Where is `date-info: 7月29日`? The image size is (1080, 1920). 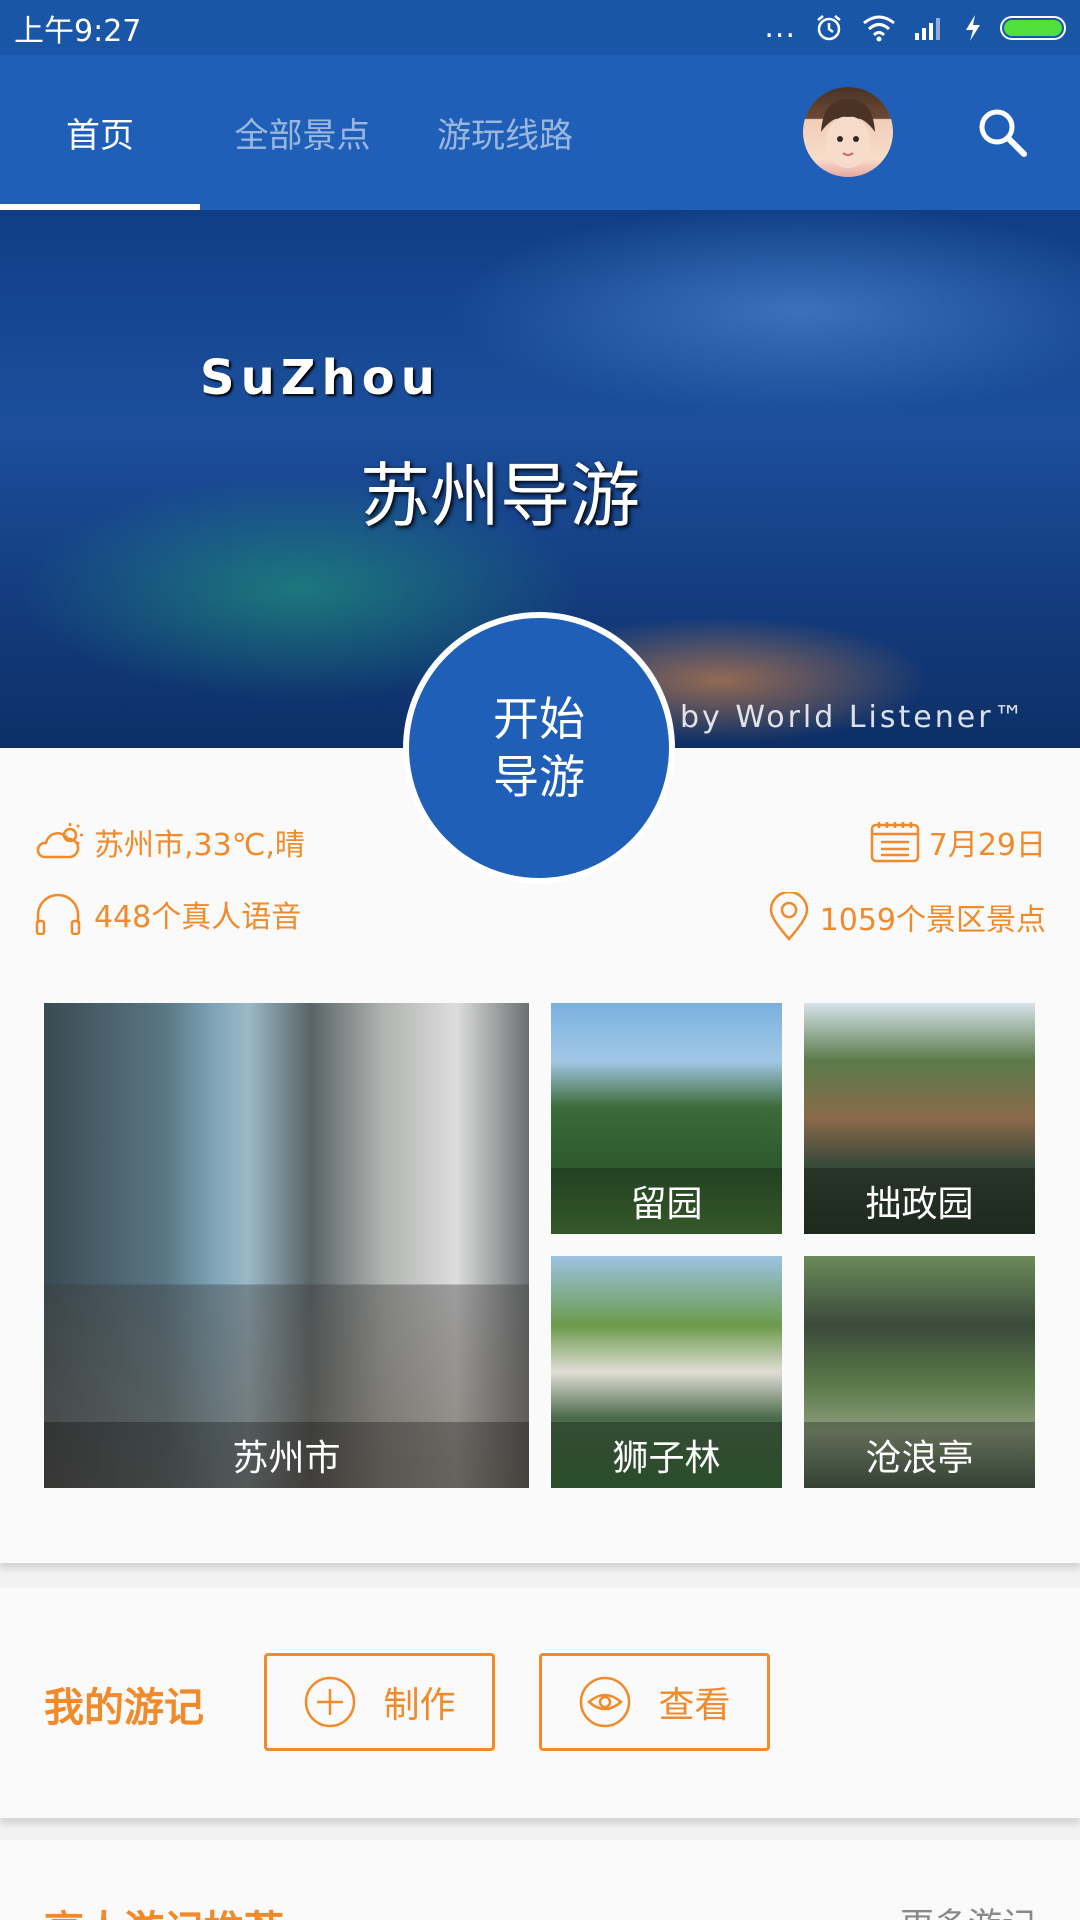 date-info: 7月29日 is located at coordinates (957, 842).